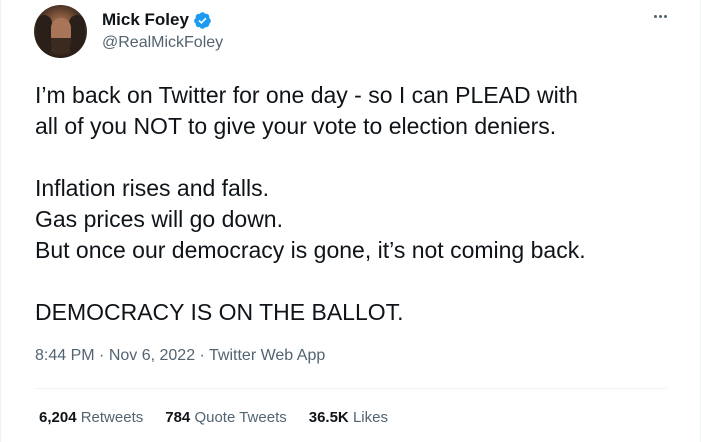  I want to click on user-name: Mick Foley, so click(157, 20).